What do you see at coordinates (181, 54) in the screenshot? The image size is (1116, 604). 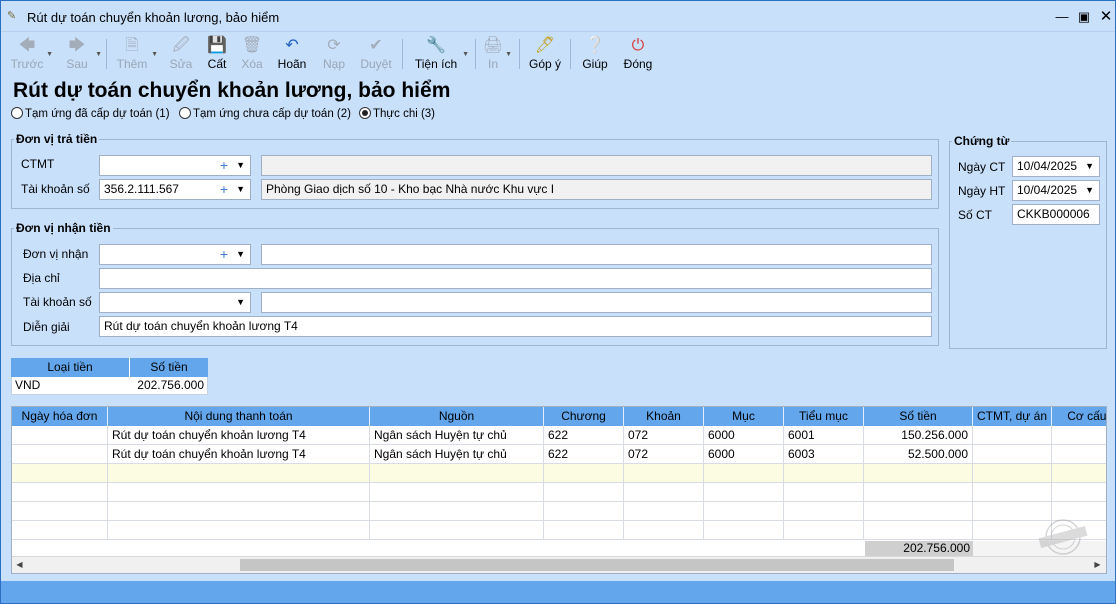 I see `edit-button: 🖉 Sửa` at bounding box center [181, 54].